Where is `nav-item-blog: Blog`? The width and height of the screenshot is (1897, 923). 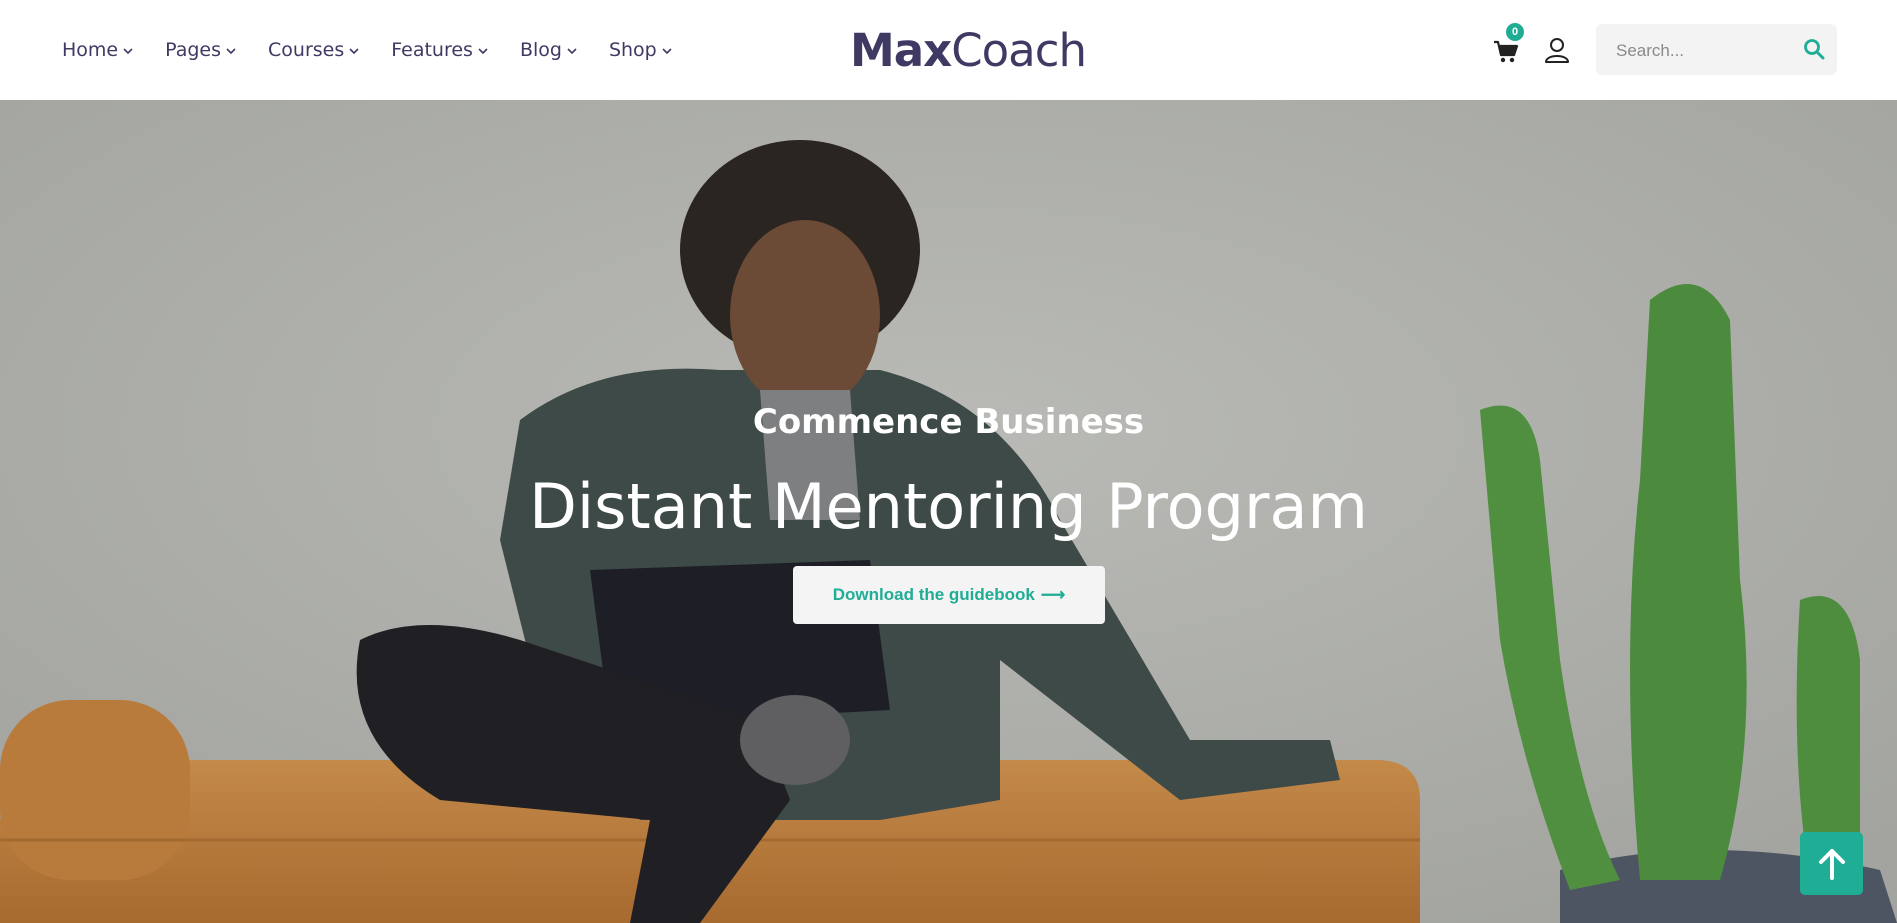 nav-item-blog: Blog is located at coordinates (549, 50).